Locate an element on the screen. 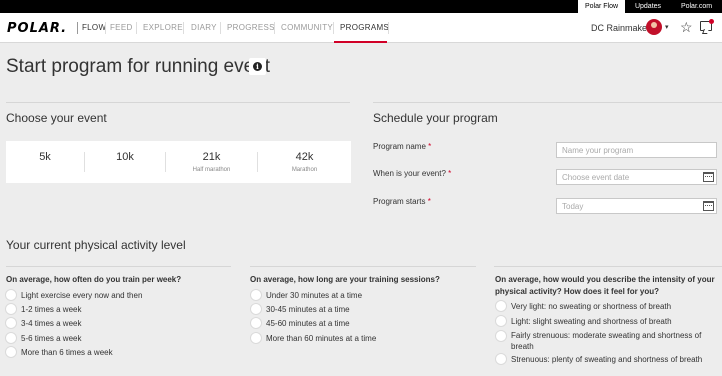  event-10k: 10k is located at coordinates (125, 162).